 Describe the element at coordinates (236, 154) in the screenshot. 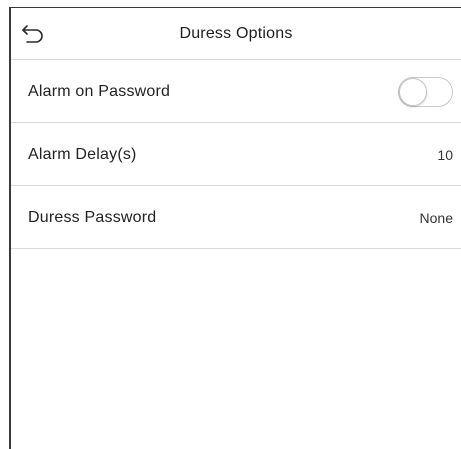

I see `row-alarm-delay: Alarm Delay(s) 10` at that location.